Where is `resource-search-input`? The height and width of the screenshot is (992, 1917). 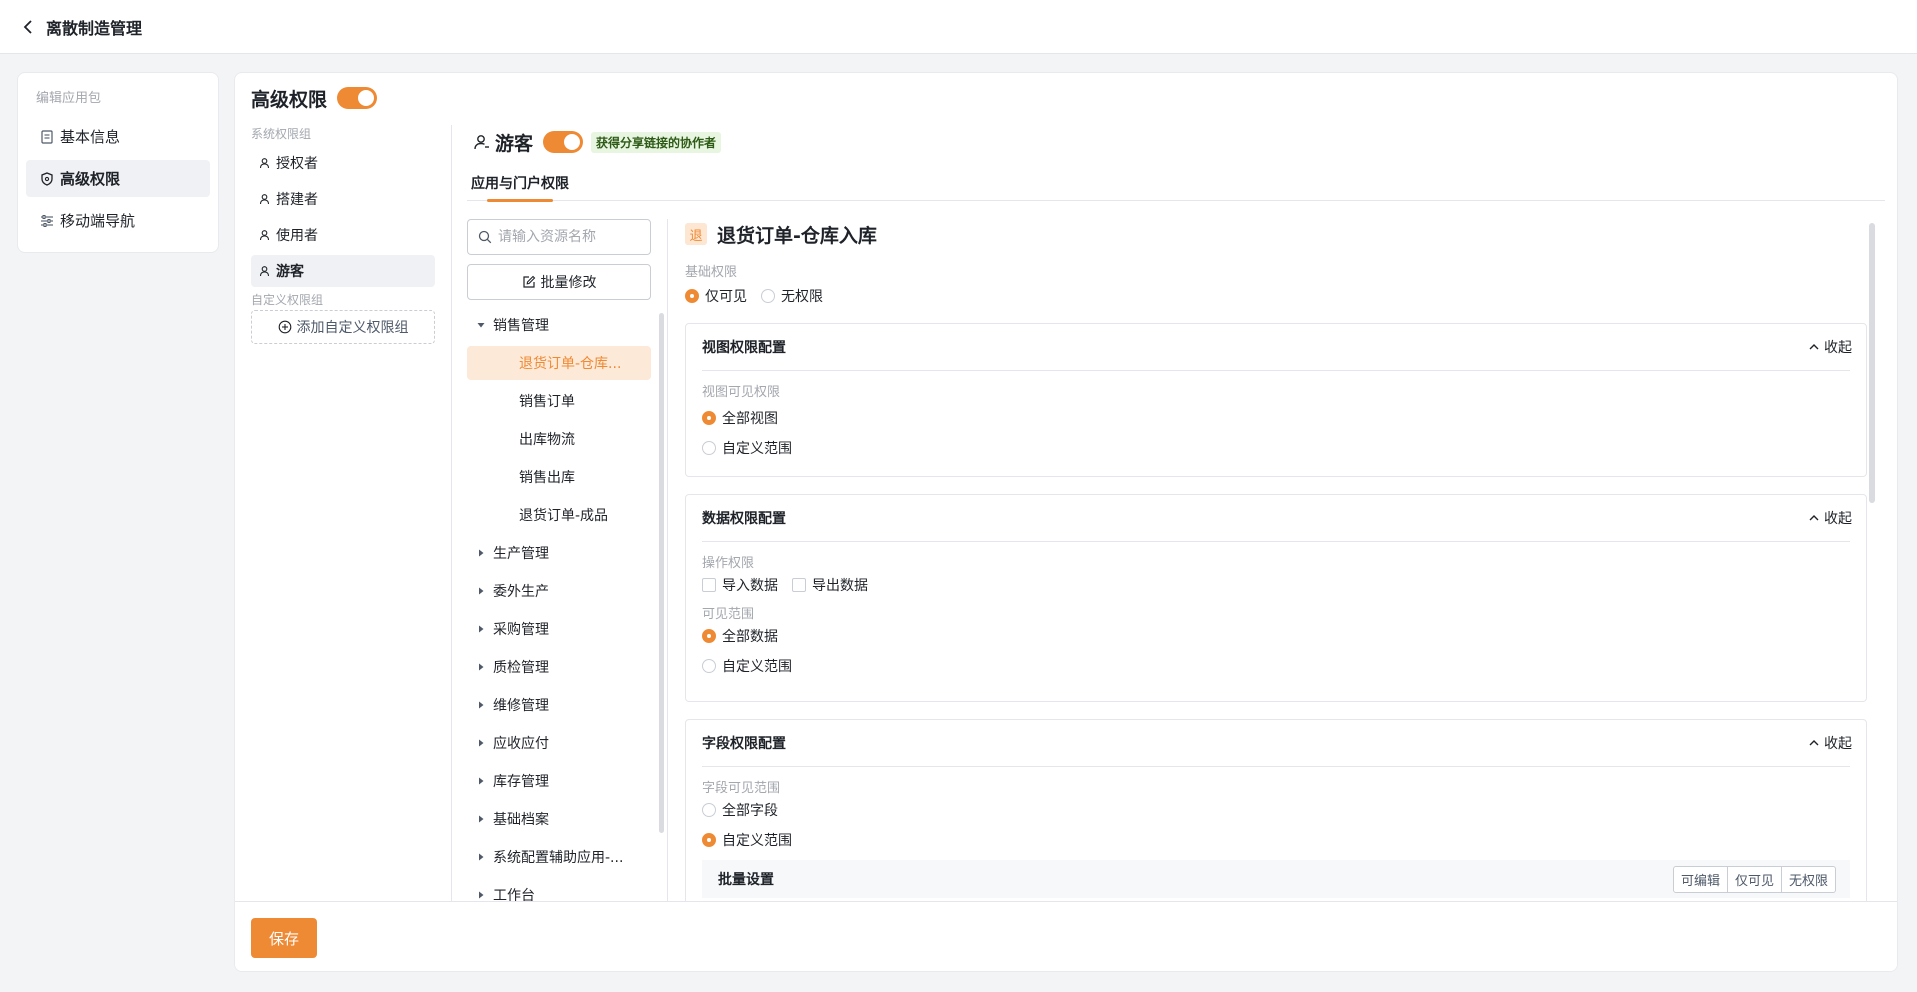
resource-search-input is located at coordinates (568, 237).